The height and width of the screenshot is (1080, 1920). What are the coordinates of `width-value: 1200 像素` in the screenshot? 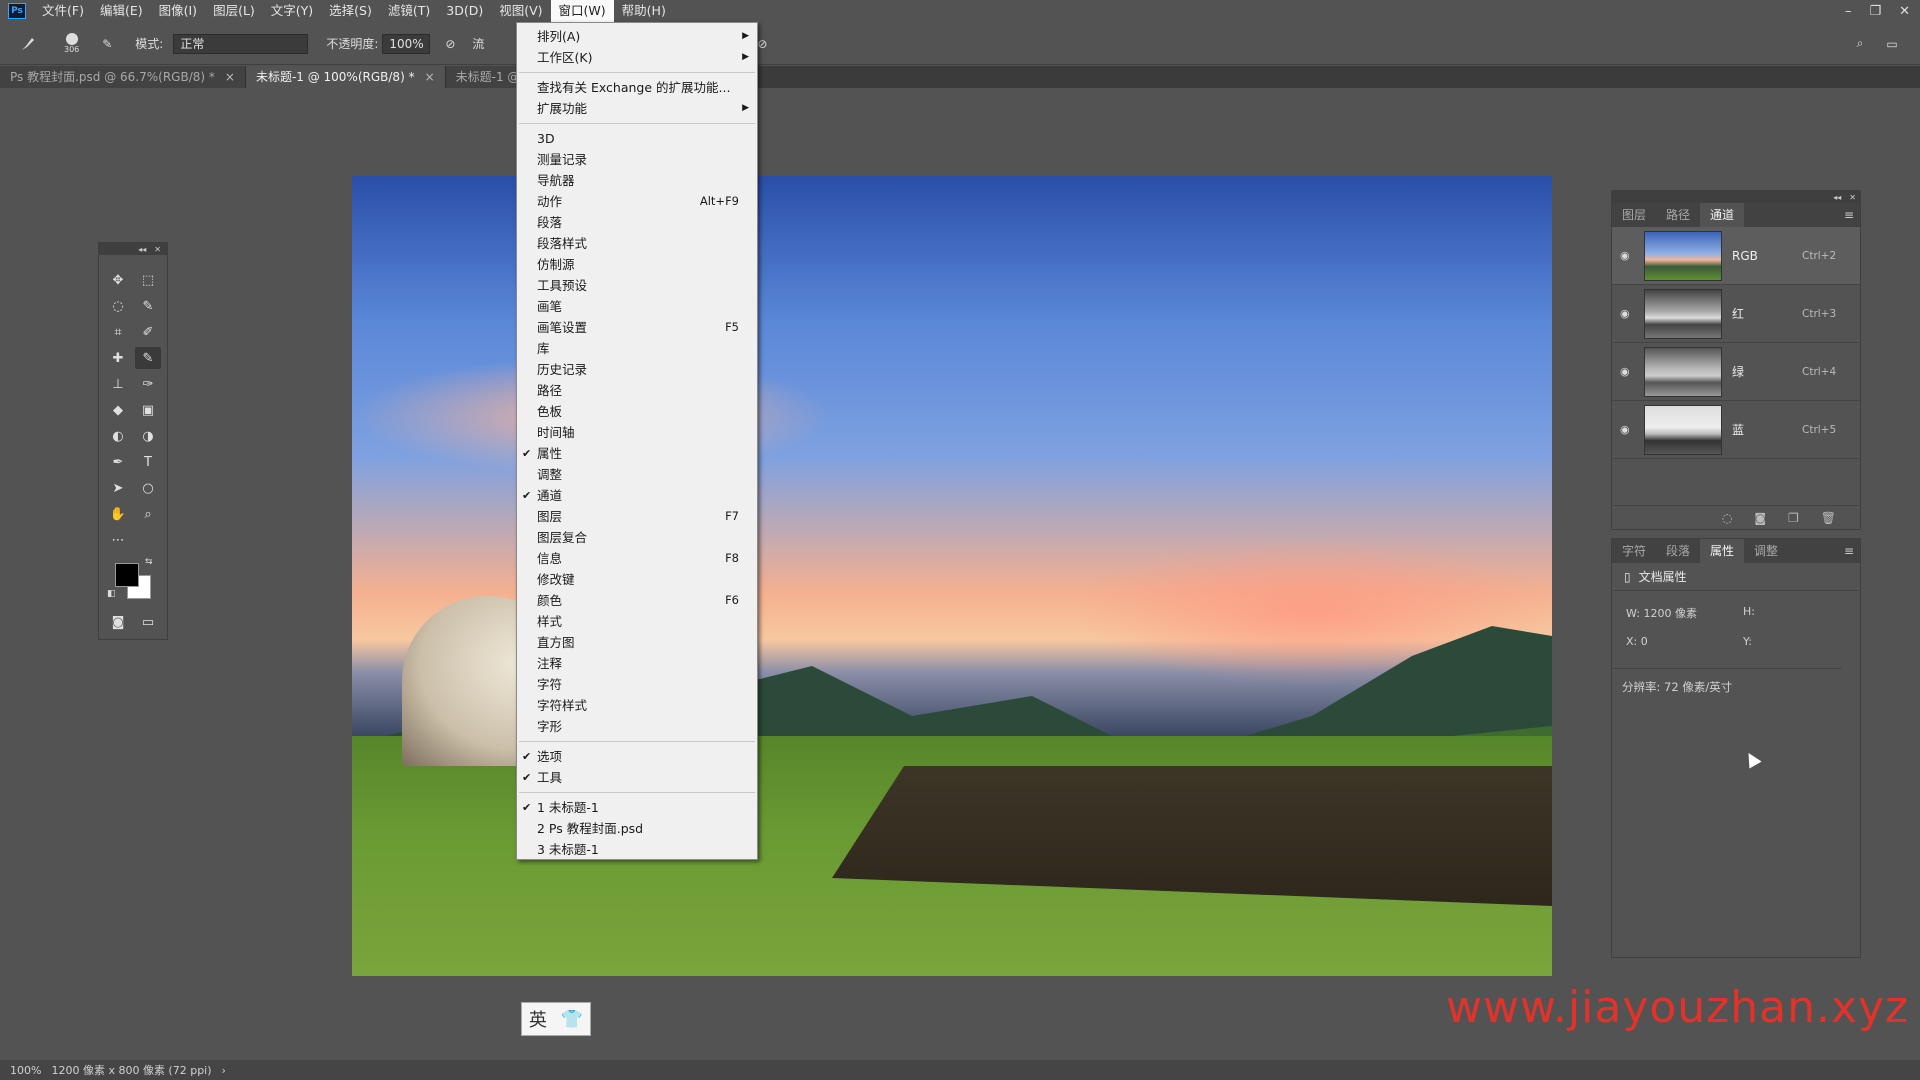 It's located at (1670, 613).